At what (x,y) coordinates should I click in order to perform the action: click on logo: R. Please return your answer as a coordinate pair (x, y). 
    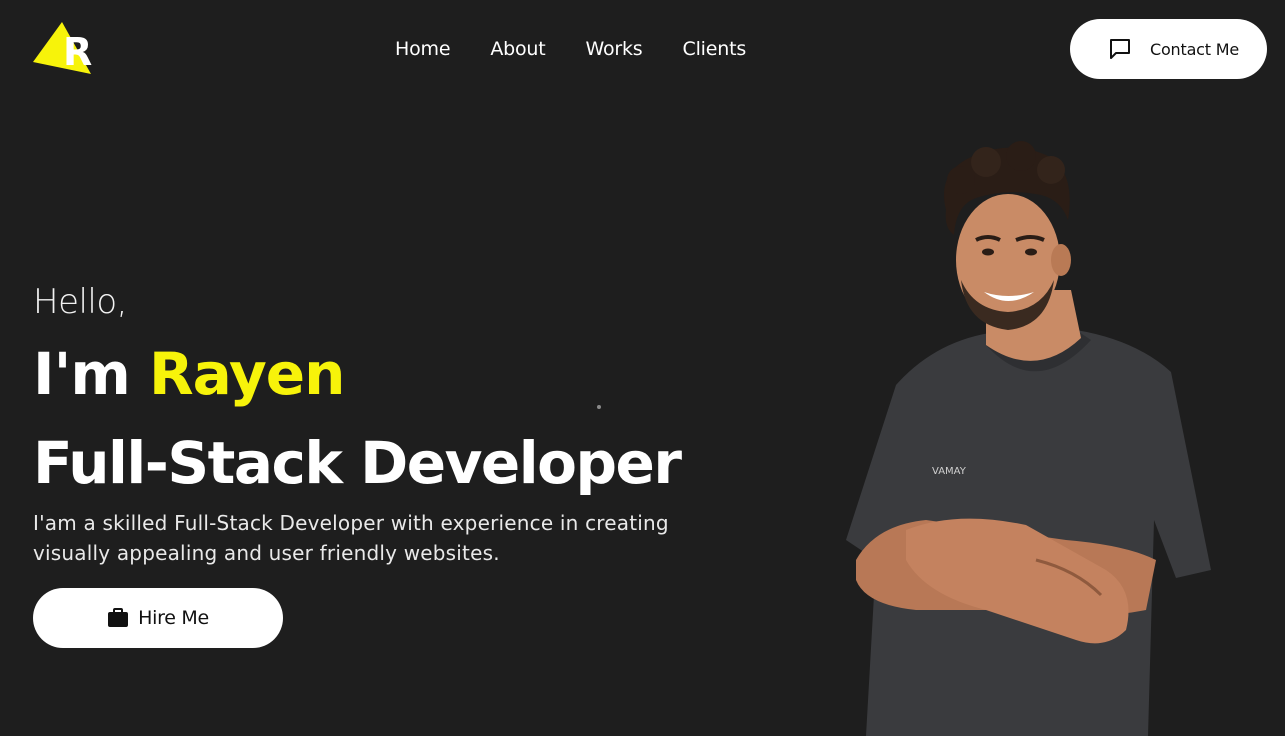
    Looking at the image, I should click on (64, 49).